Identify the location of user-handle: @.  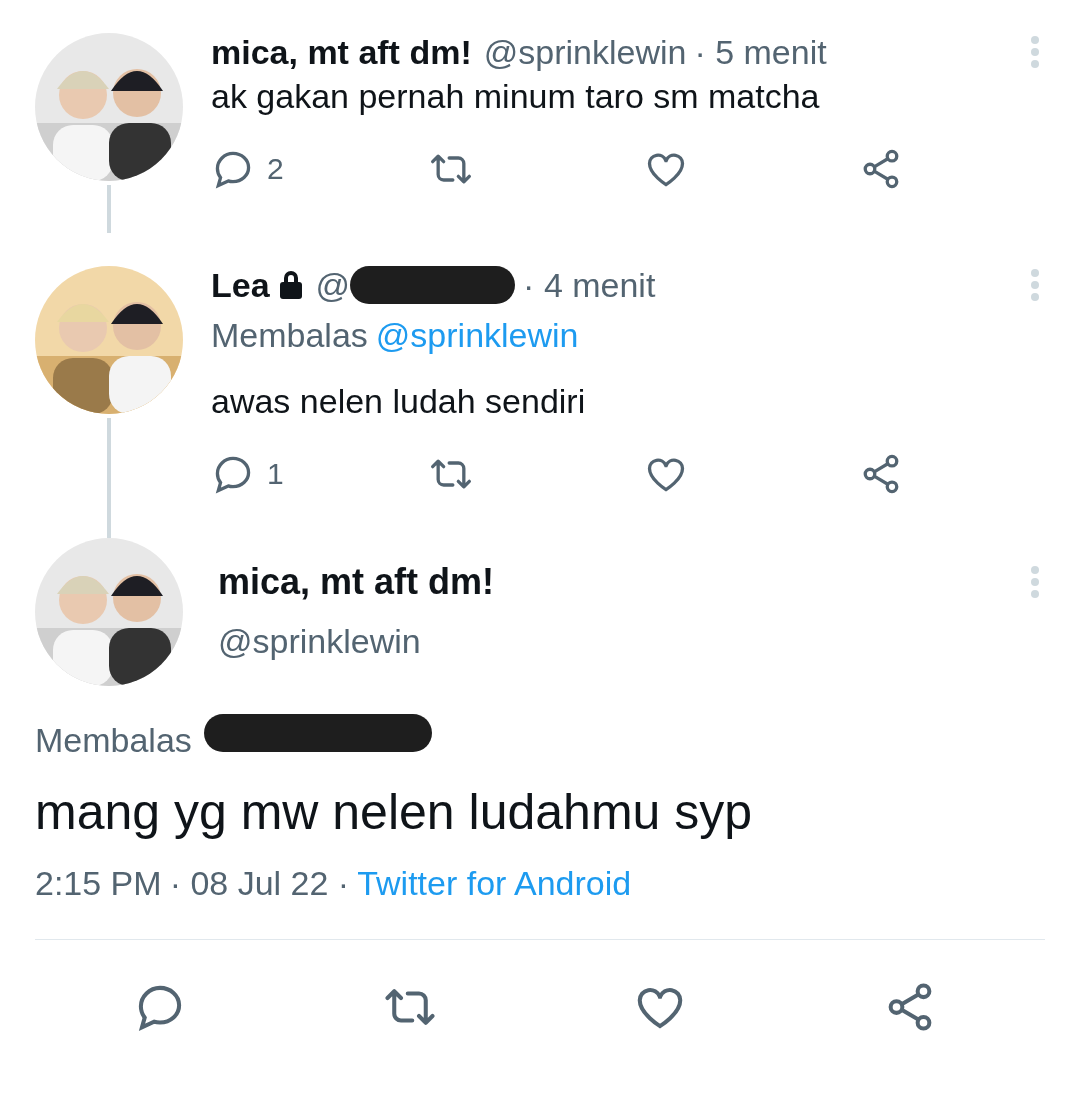
(333, 285).